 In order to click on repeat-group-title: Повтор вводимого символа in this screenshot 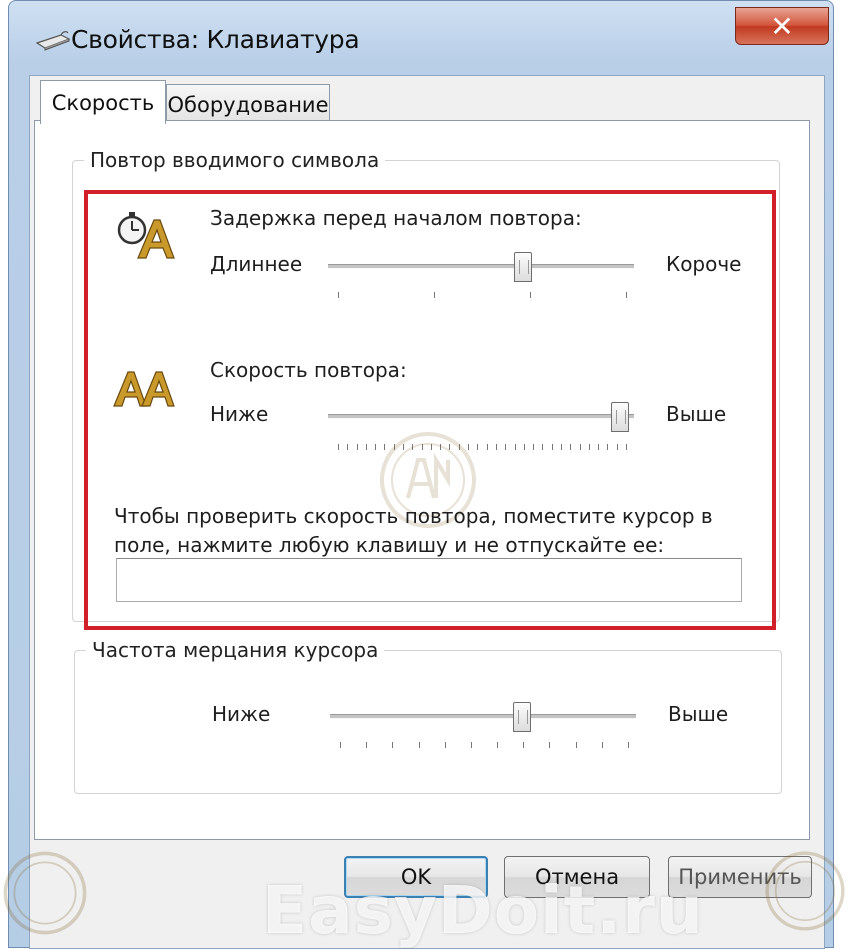, I will do `click(235, 160)`.